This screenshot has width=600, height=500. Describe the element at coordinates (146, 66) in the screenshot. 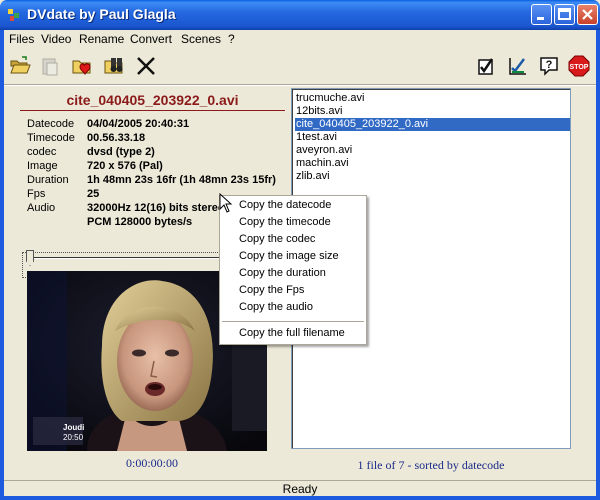

I see `cross-tool-icon` at that location.